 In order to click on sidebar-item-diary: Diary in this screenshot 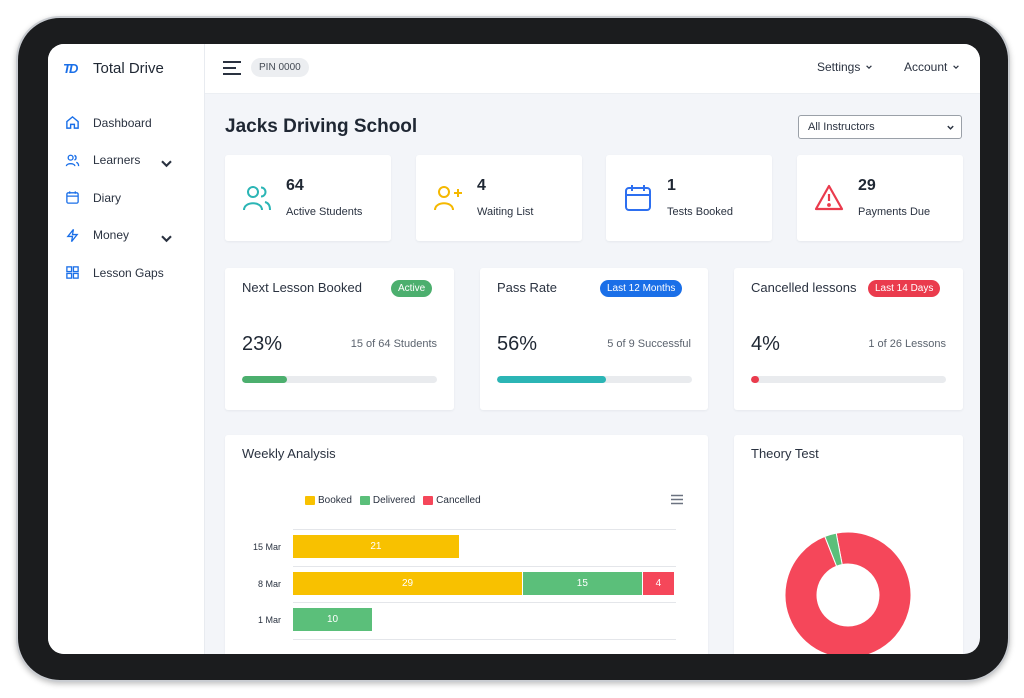, I will do `click(126, 198)`.